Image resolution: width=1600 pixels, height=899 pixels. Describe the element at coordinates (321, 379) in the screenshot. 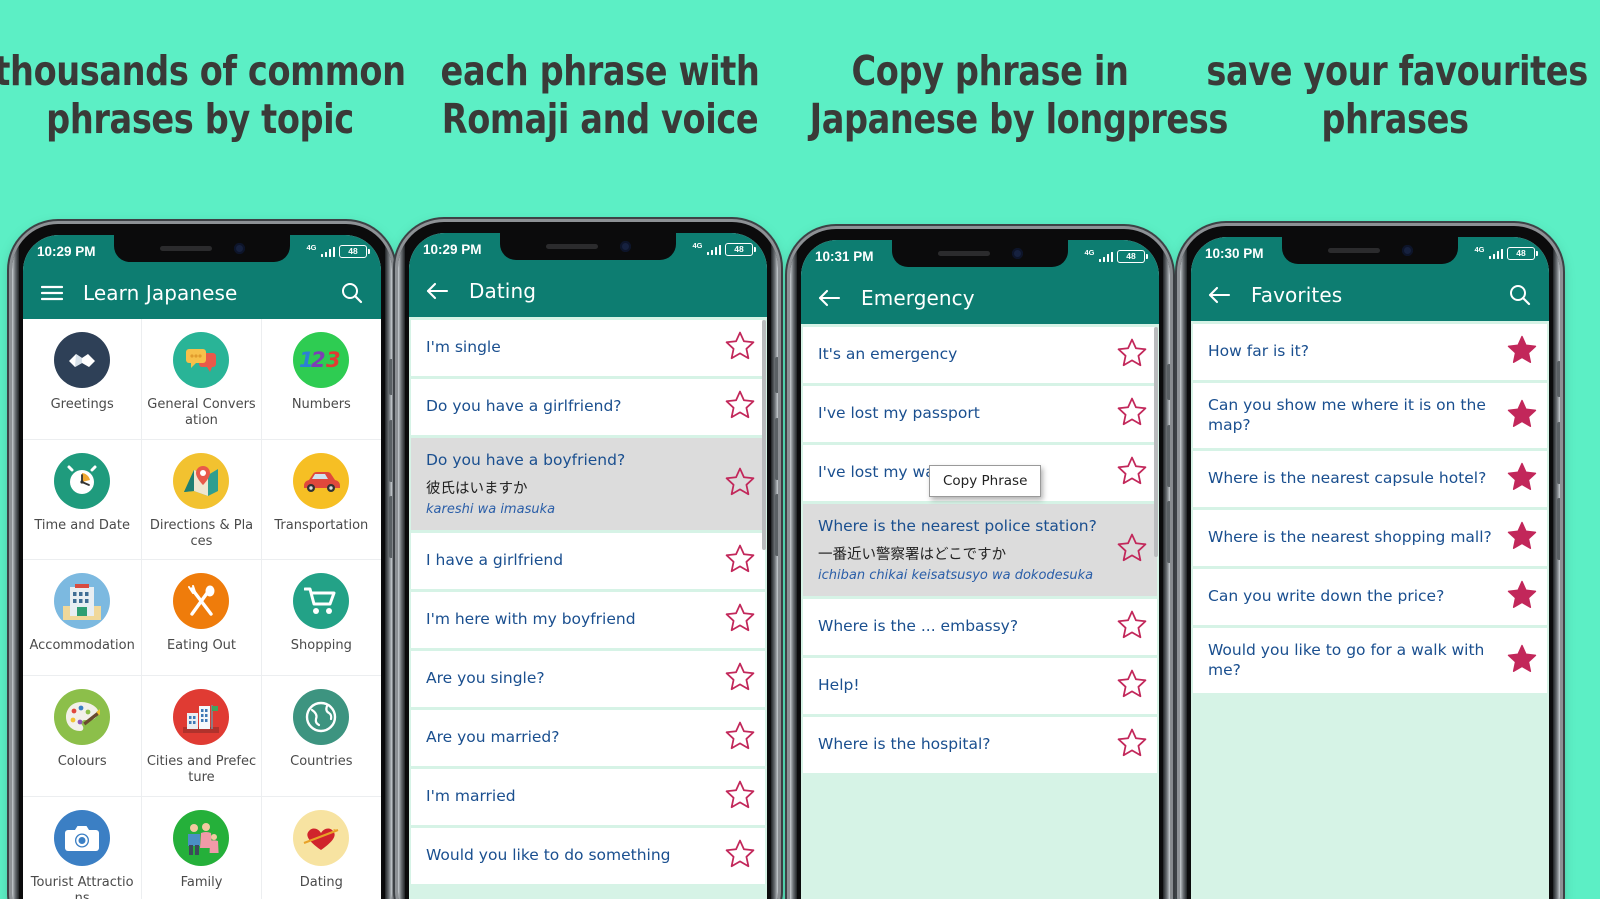

I see `category-cell: 1 2 3 Numbers` at that location.